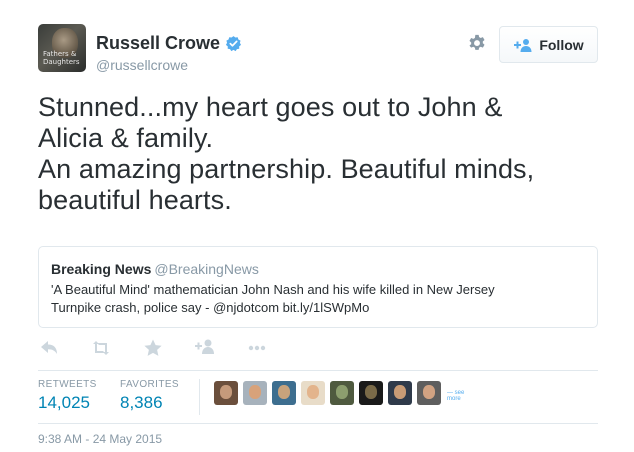  I want to click on reply-icon, so click(49, 348).